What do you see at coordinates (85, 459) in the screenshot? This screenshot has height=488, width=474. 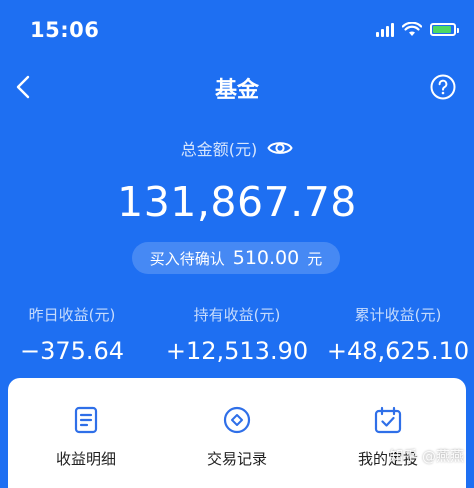 I see `shortcut-label: 收益明细` at bounding box center [85, 459].